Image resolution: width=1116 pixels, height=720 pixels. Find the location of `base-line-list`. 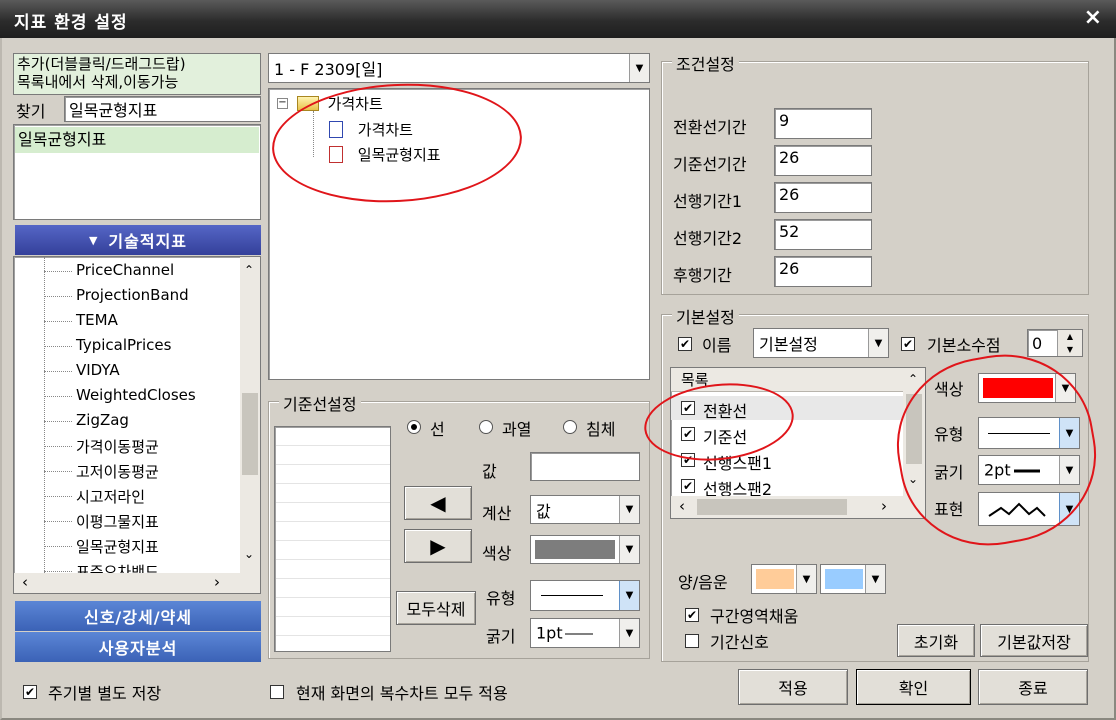

base-line-list is located at coordinates (332, 539).